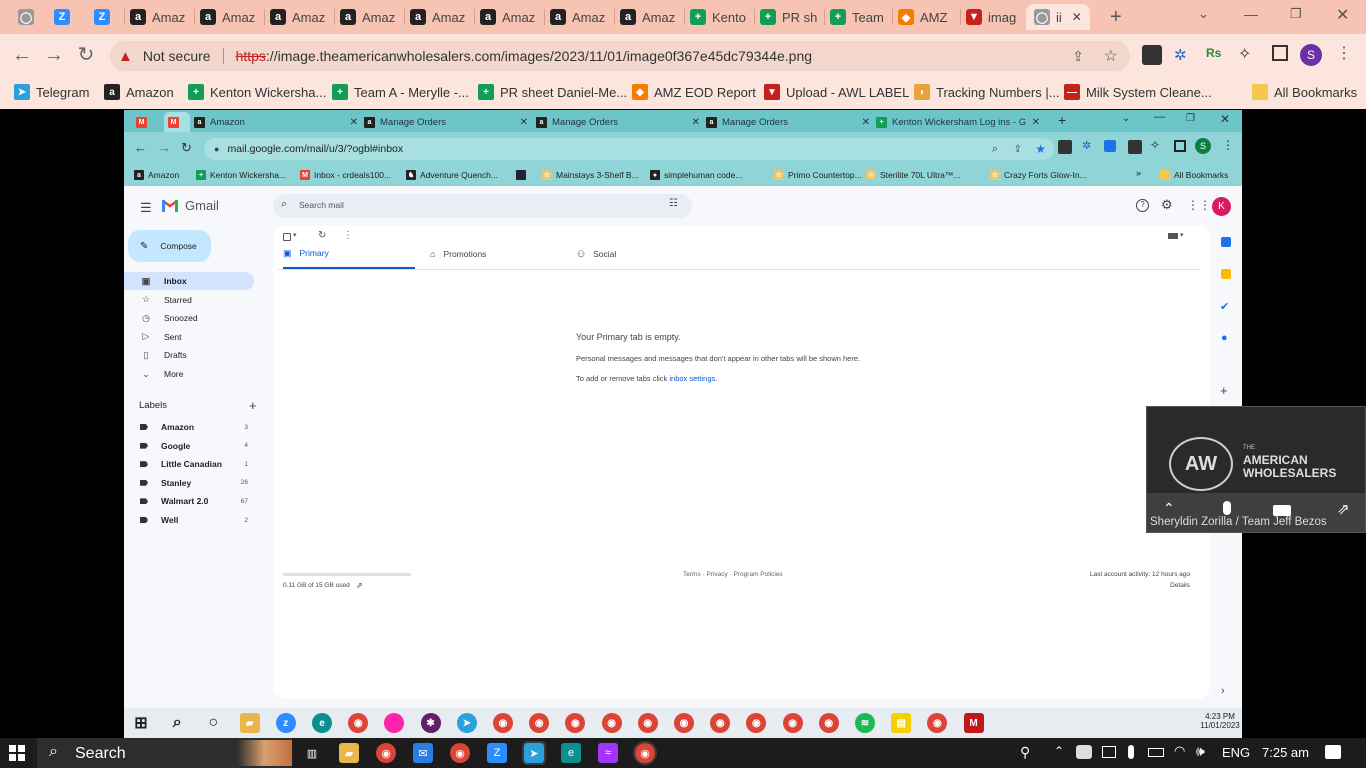 The height and width of the screenshot is (768, 1366). What do you see at coordinates (189, 483) in the screenshot?
I see `label-item: Stanley 26` at bounding box center [189, 483].